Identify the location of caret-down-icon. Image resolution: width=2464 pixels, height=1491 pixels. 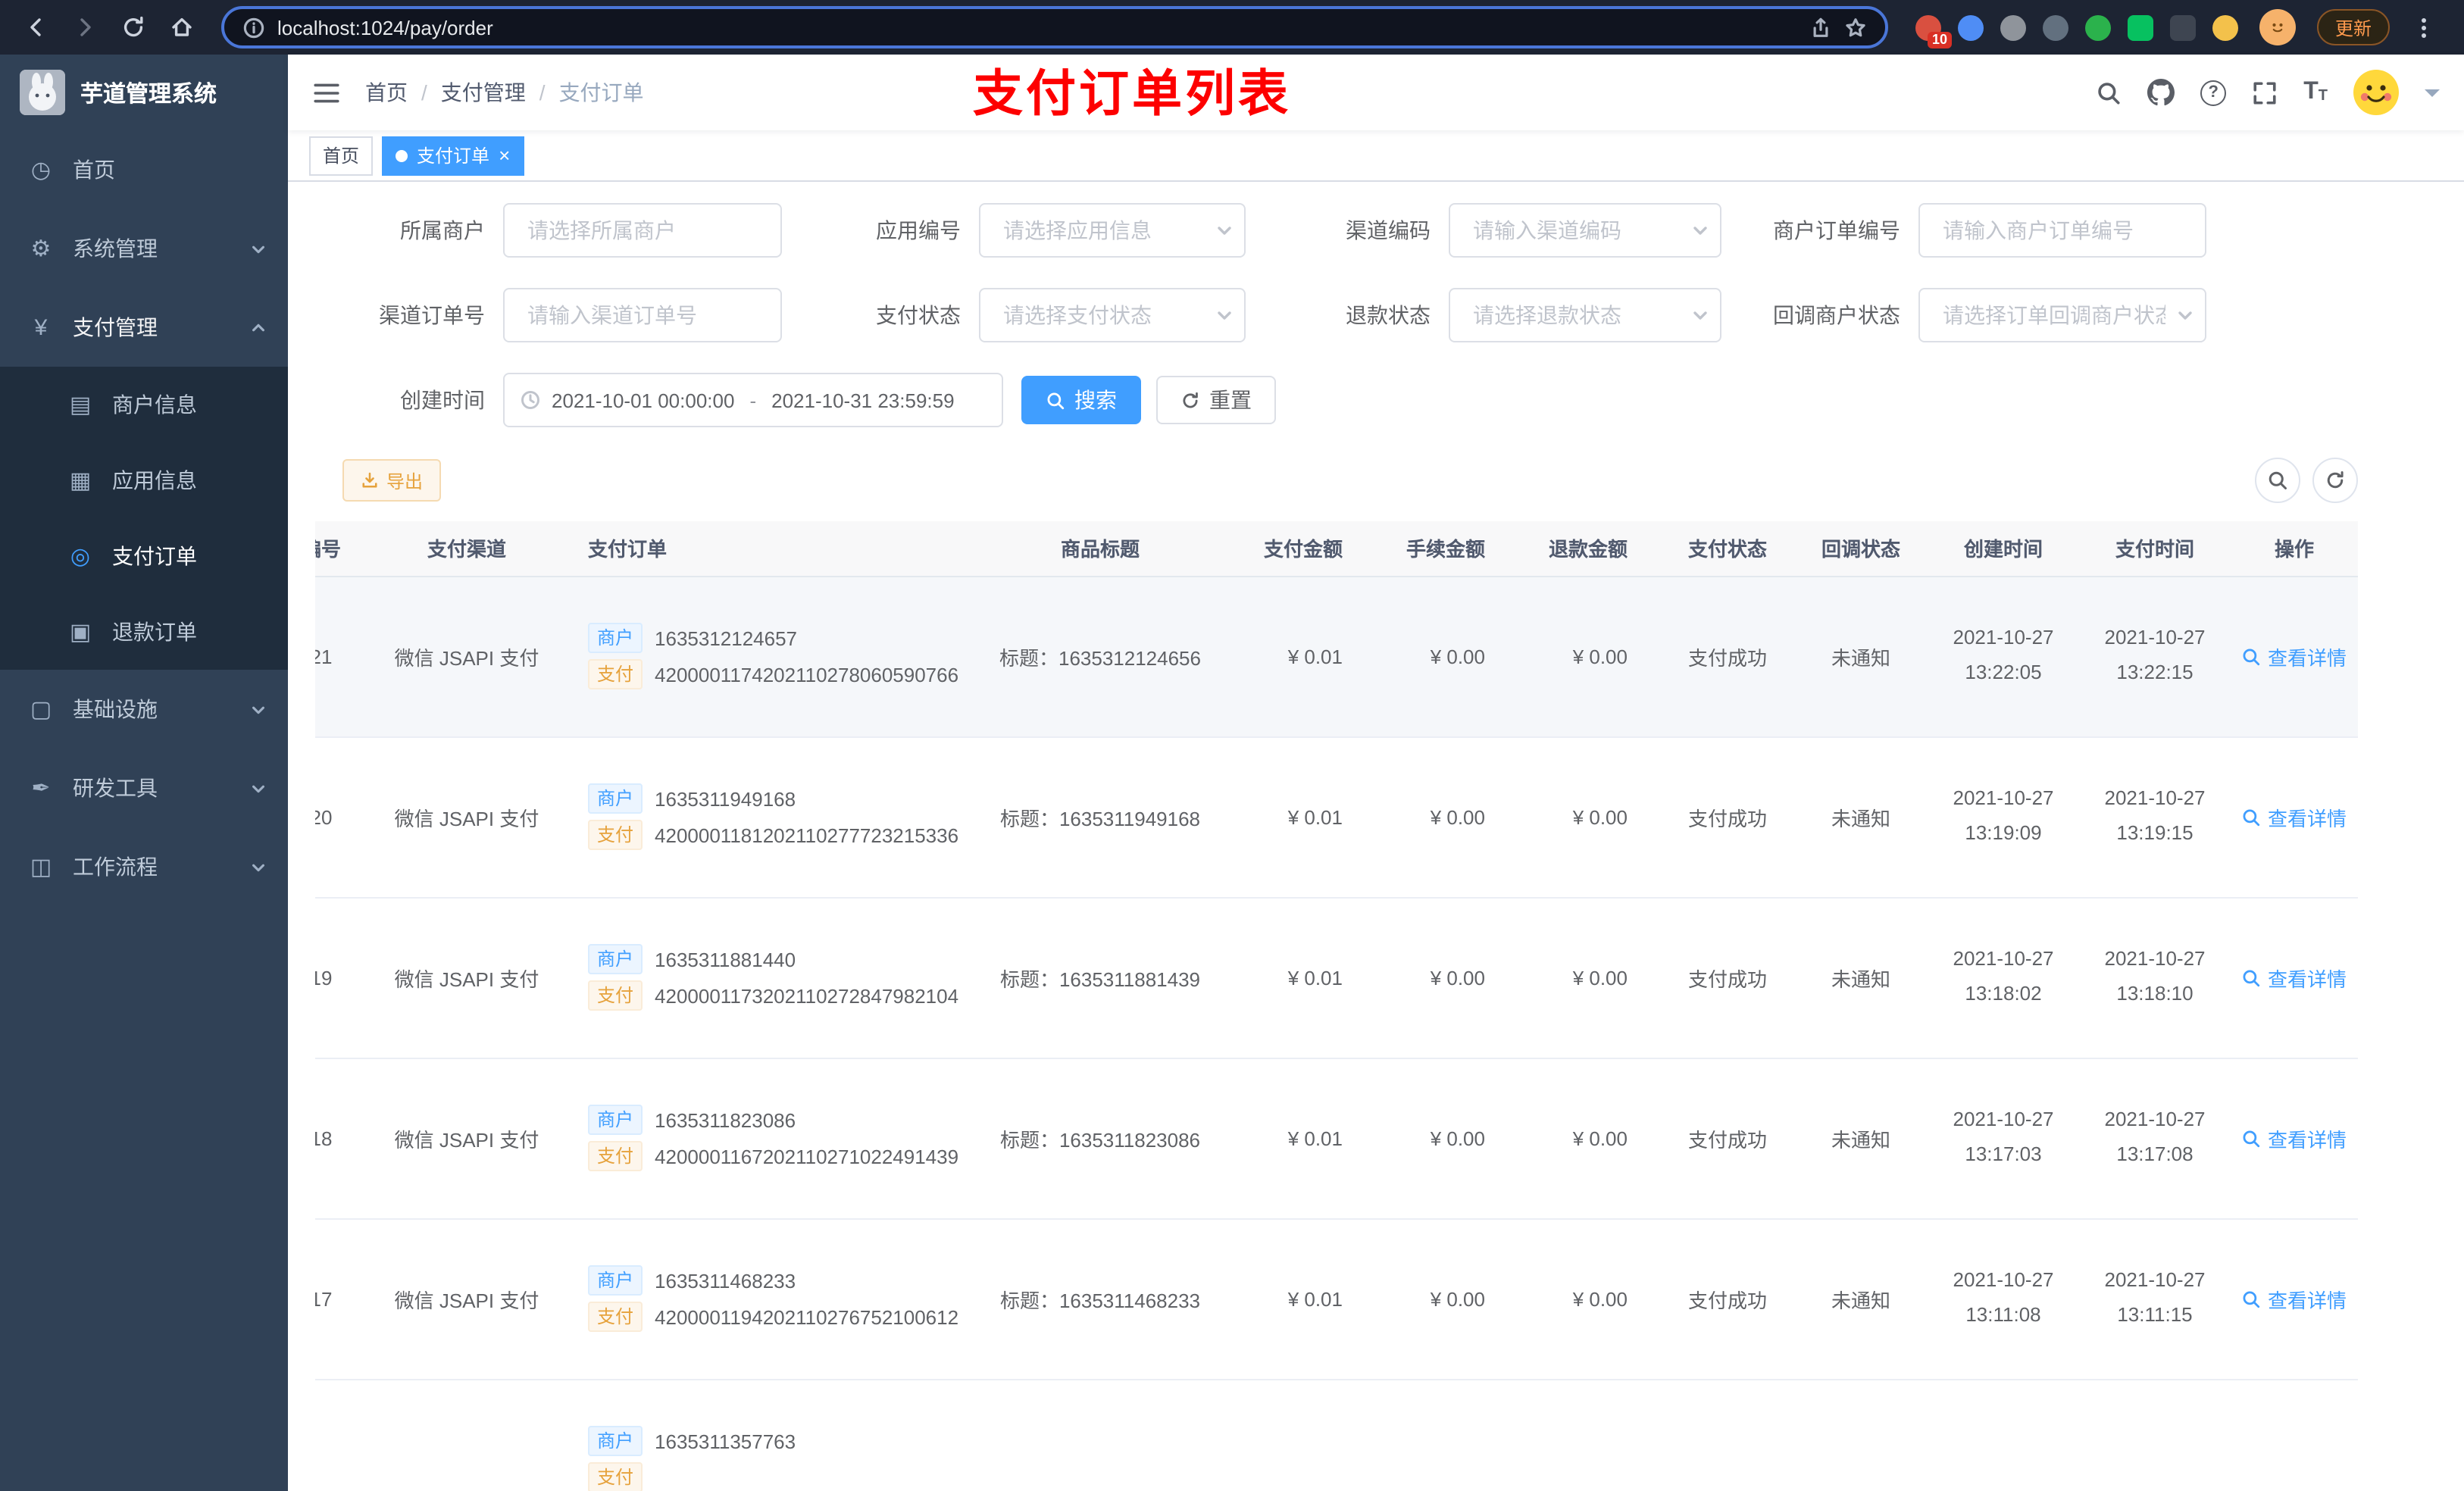
(2432, 97).